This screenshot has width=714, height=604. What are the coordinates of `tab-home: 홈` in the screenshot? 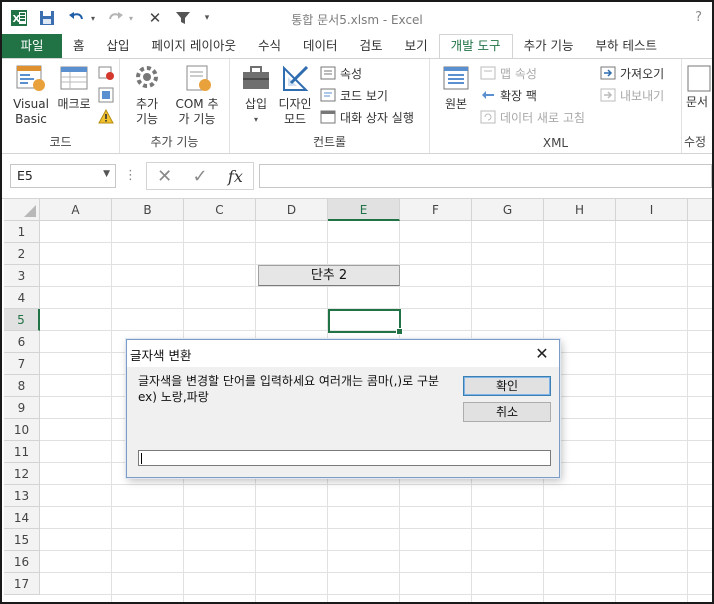 It's located at (79, 46).